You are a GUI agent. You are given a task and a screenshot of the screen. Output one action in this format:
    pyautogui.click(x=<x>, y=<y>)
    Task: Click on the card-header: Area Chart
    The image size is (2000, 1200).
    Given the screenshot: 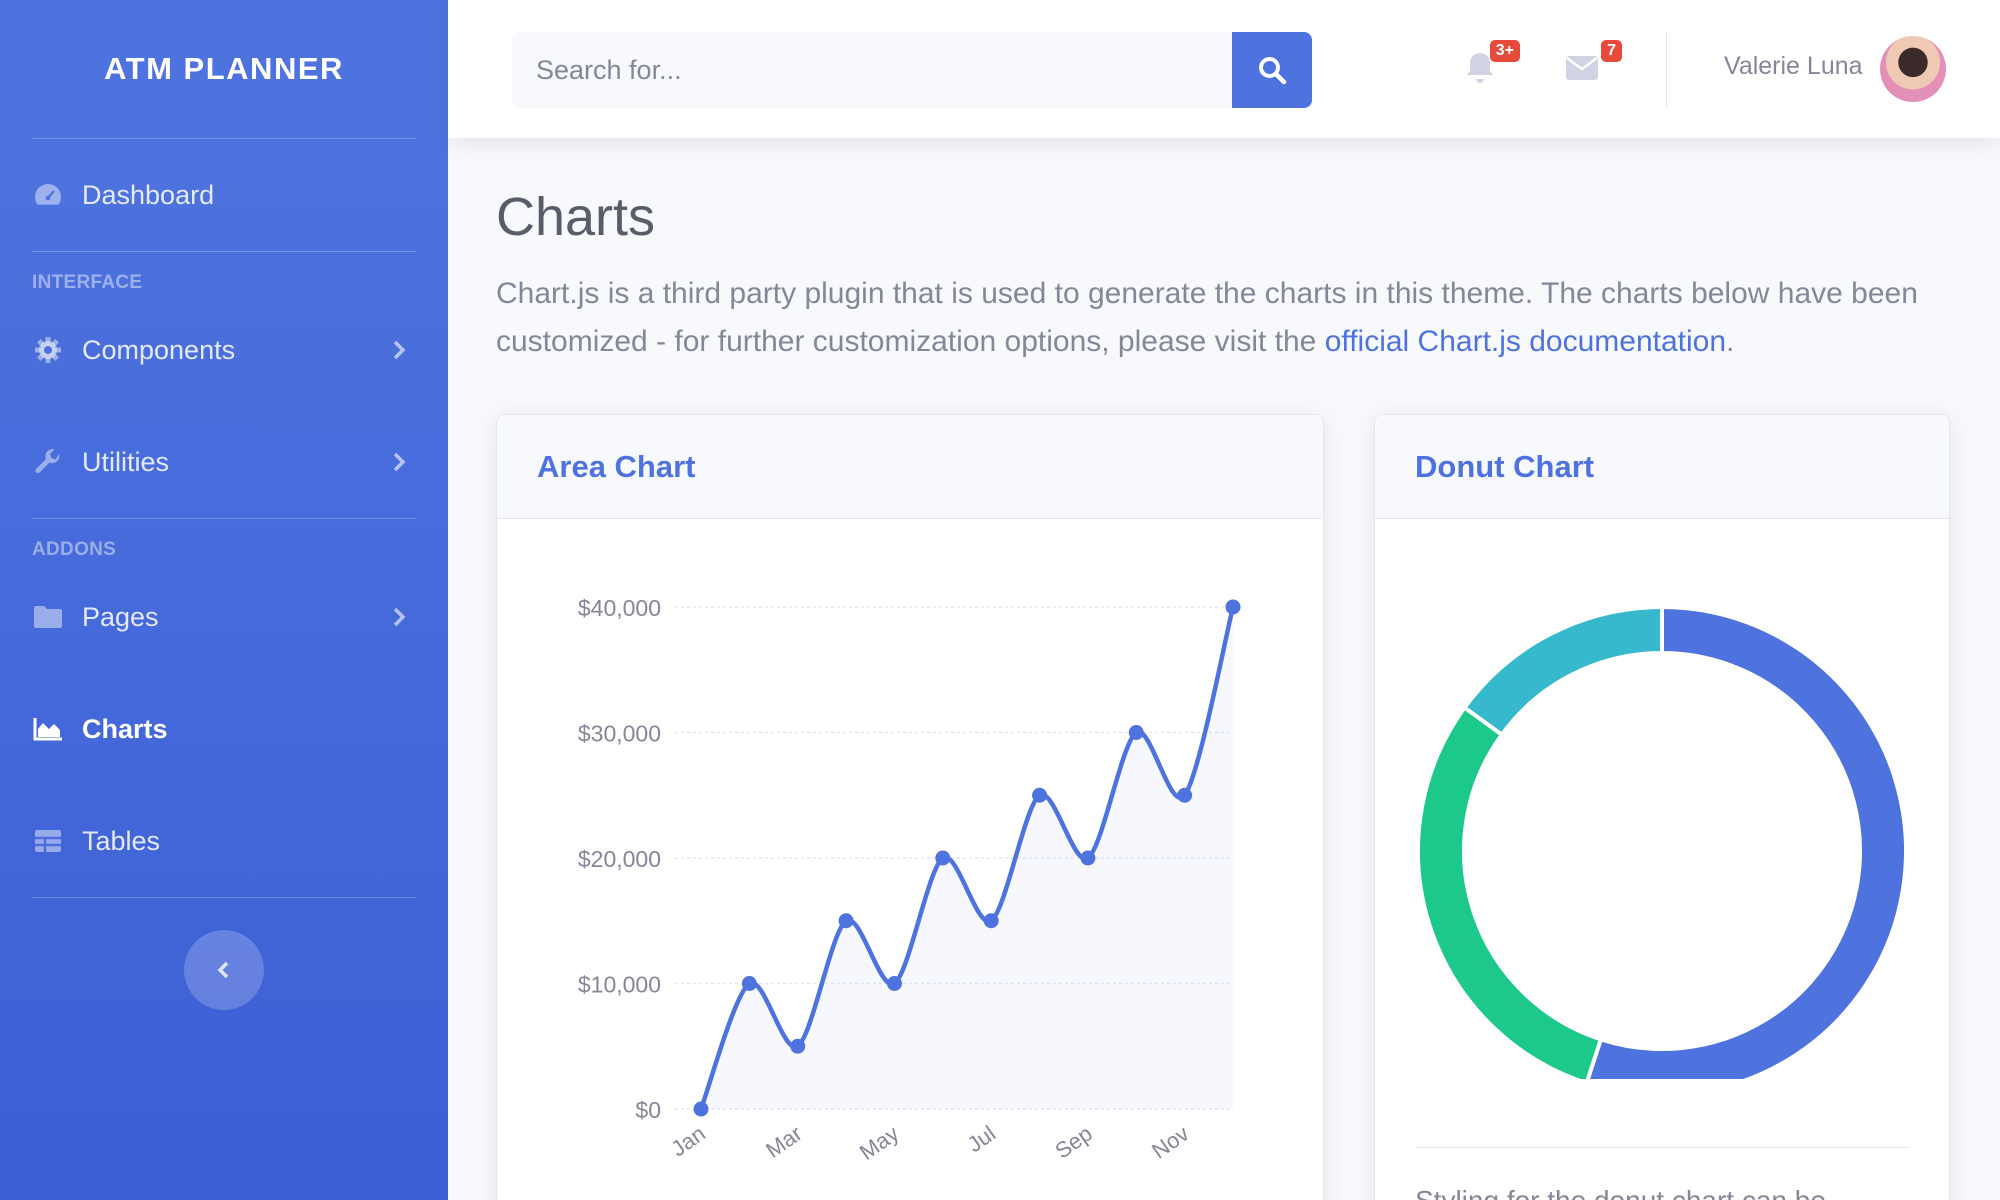 What is the action you would take?
    pyautogui.click(x=910, y=467)
    